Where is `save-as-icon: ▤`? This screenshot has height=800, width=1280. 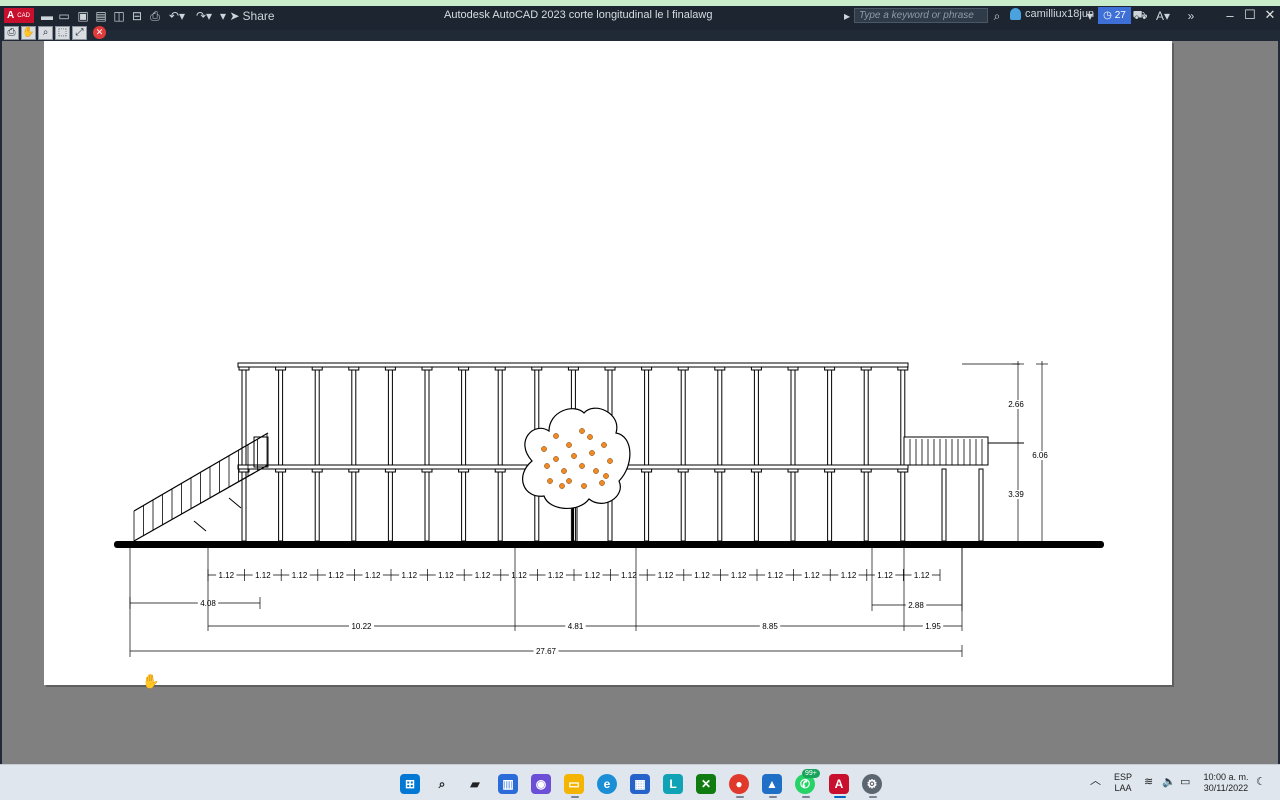 save-as-icon: ▤ is located at coordinates (101, 16).